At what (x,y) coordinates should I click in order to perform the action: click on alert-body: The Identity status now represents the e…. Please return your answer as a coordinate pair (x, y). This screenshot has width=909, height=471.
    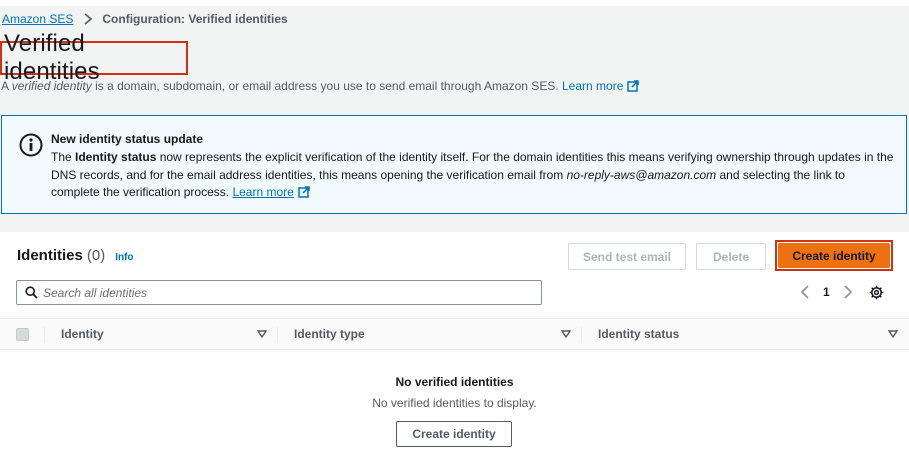
    Looking at the image, I should click on (472, 174).